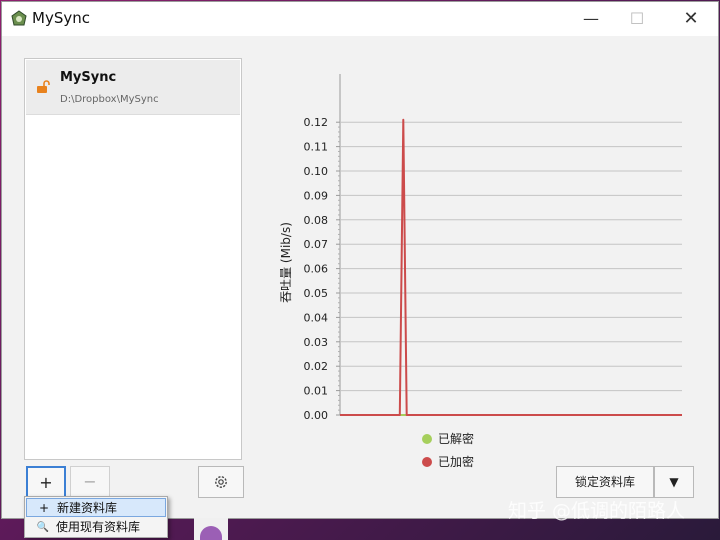 This screenshot has width=720, height=540. What do you see at coordinates (316, 342) in the screenshot?
I see `y-tick-label: 0.03` at bounding box center [316, 342].